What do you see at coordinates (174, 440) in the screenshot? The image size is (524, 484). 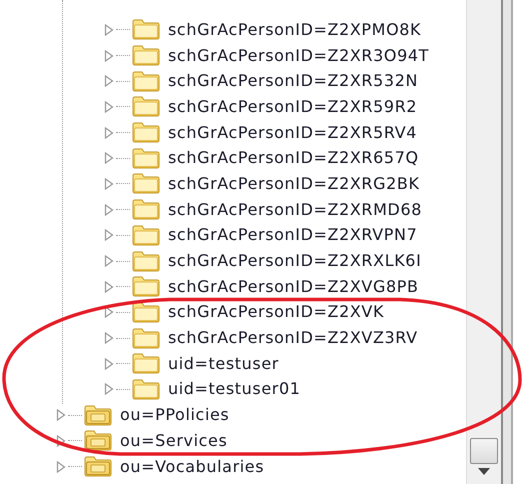 I see `tree-item-label: ou=Services` at bounding box center [174, 440].